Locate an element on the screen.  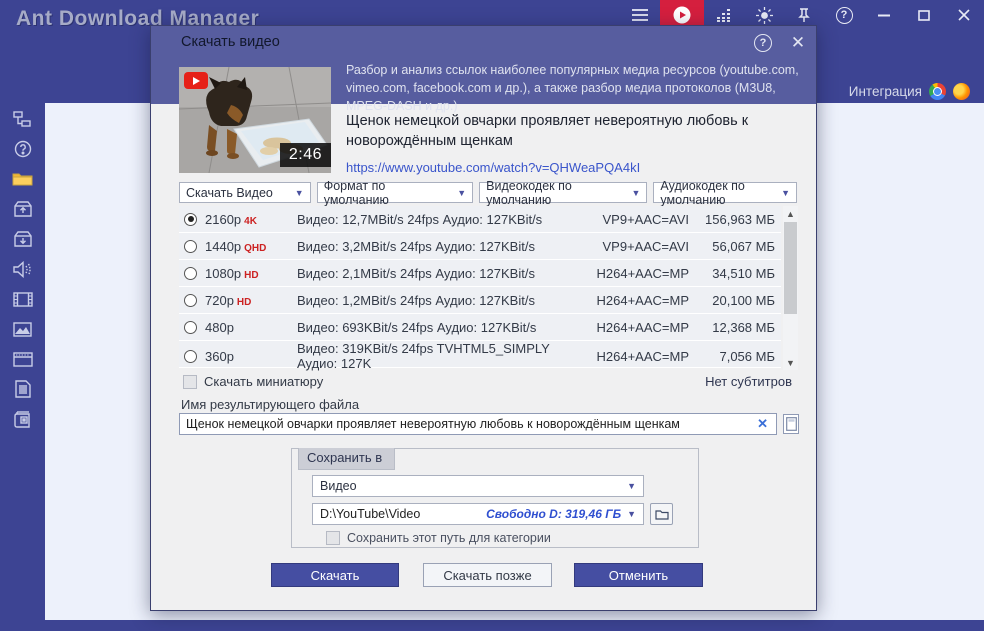
save-path-for-category-row: Сохранить этот путь для категории is located at coordinates (438, 538).